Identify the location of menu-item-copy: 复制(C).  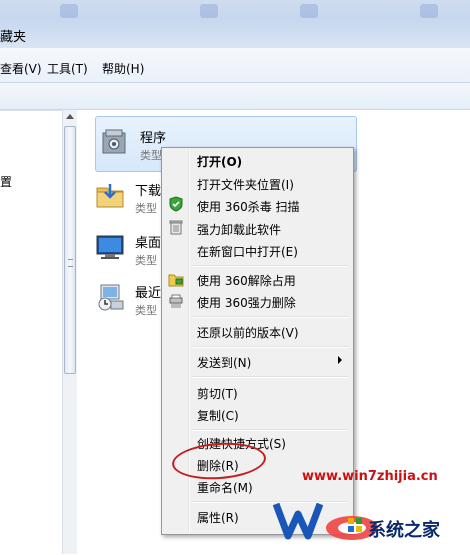
(218, 415).